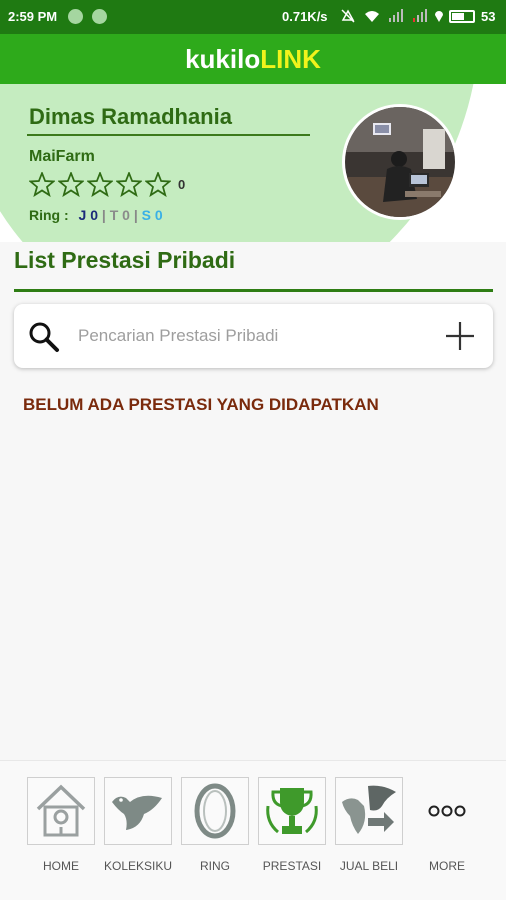 Image resolution: width=506 pixels, height=900 pixels. I want to click on ring-summary: Ring : J 0 | T 0 | S 0, so click(96, 215).